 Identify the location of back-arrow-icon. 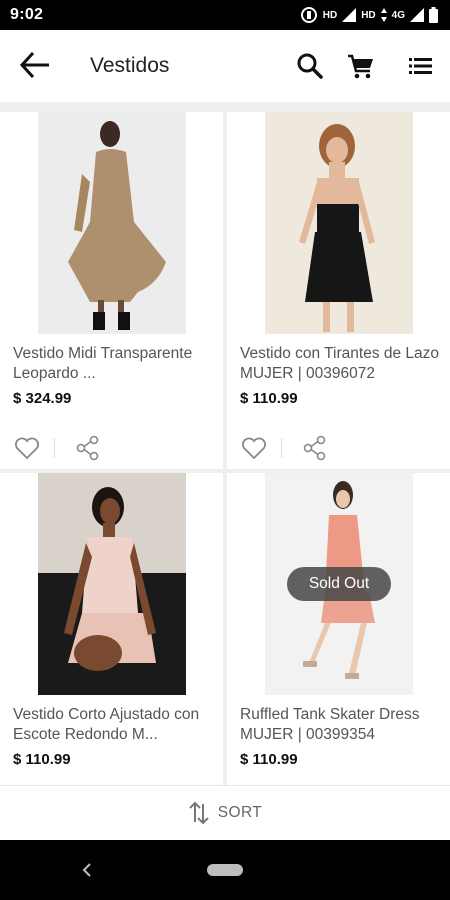
(35, 65).